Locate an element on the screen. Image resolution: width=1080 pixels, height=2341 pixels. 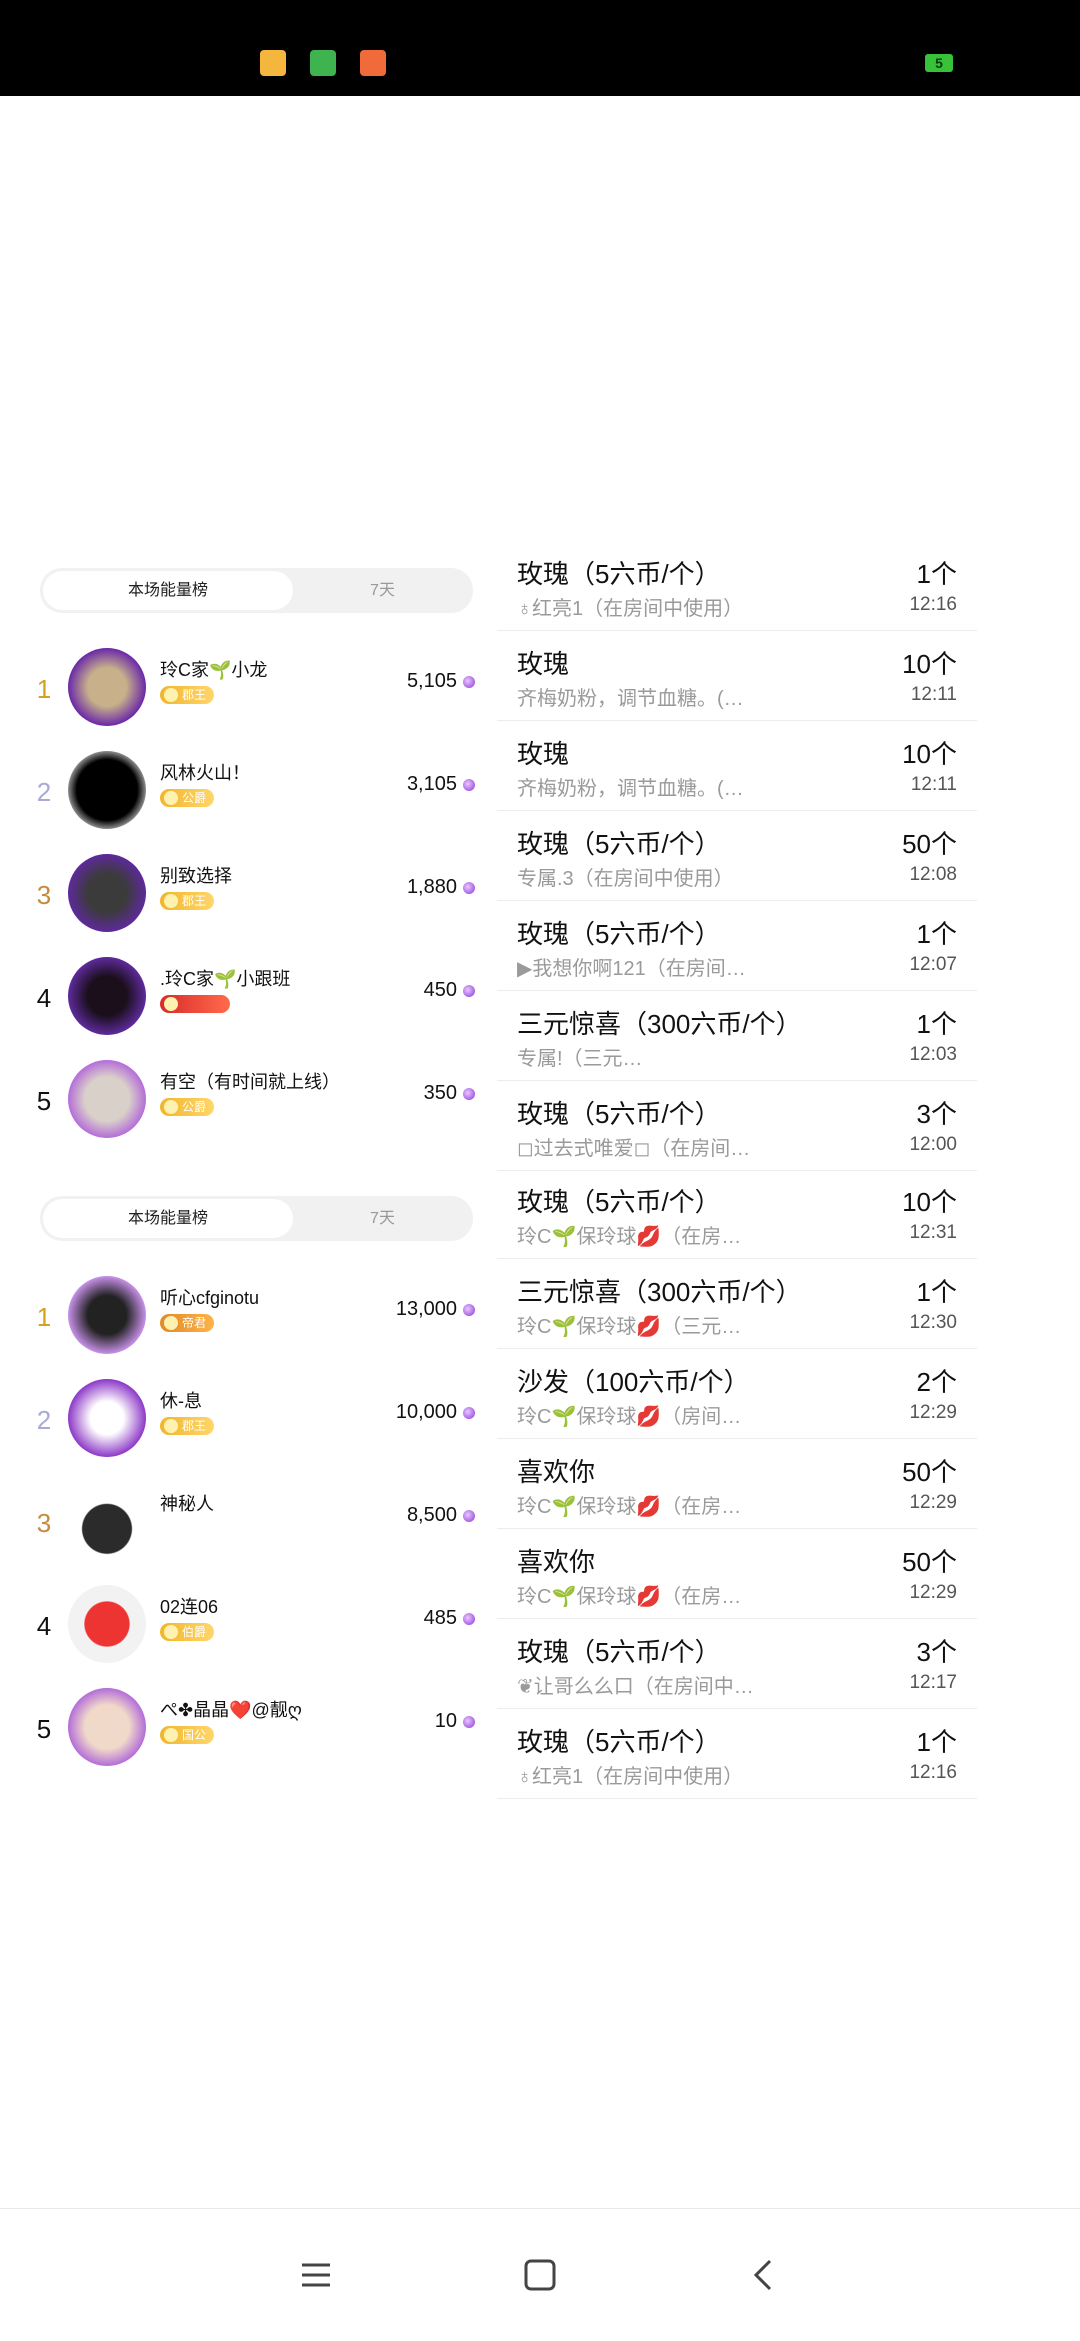
rank-row: 4 02连06 伯爵 485 is located at coordinates (247, 1627).